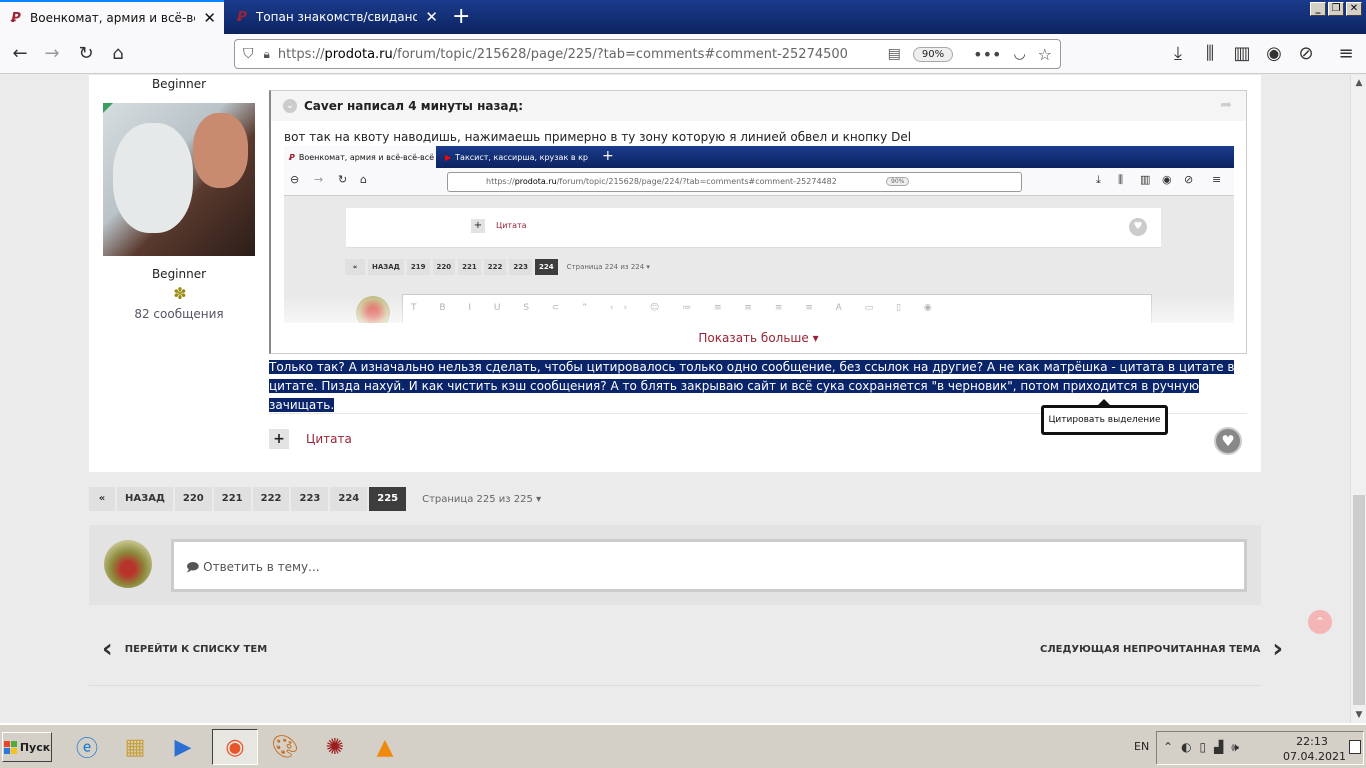 The width and height of the screenshot is (1366, 768). I want to click on internet-explorer-icon: ⓔ, so click(87, 747).